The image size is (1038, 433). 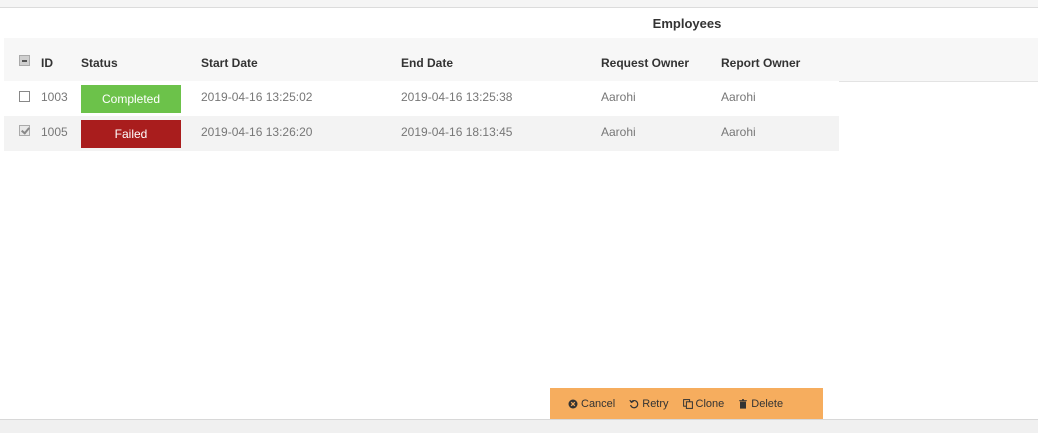 What do you see at coordinates (519, 4) in the screenshot?
I see `top-strip` at bounding box center [519, 4].